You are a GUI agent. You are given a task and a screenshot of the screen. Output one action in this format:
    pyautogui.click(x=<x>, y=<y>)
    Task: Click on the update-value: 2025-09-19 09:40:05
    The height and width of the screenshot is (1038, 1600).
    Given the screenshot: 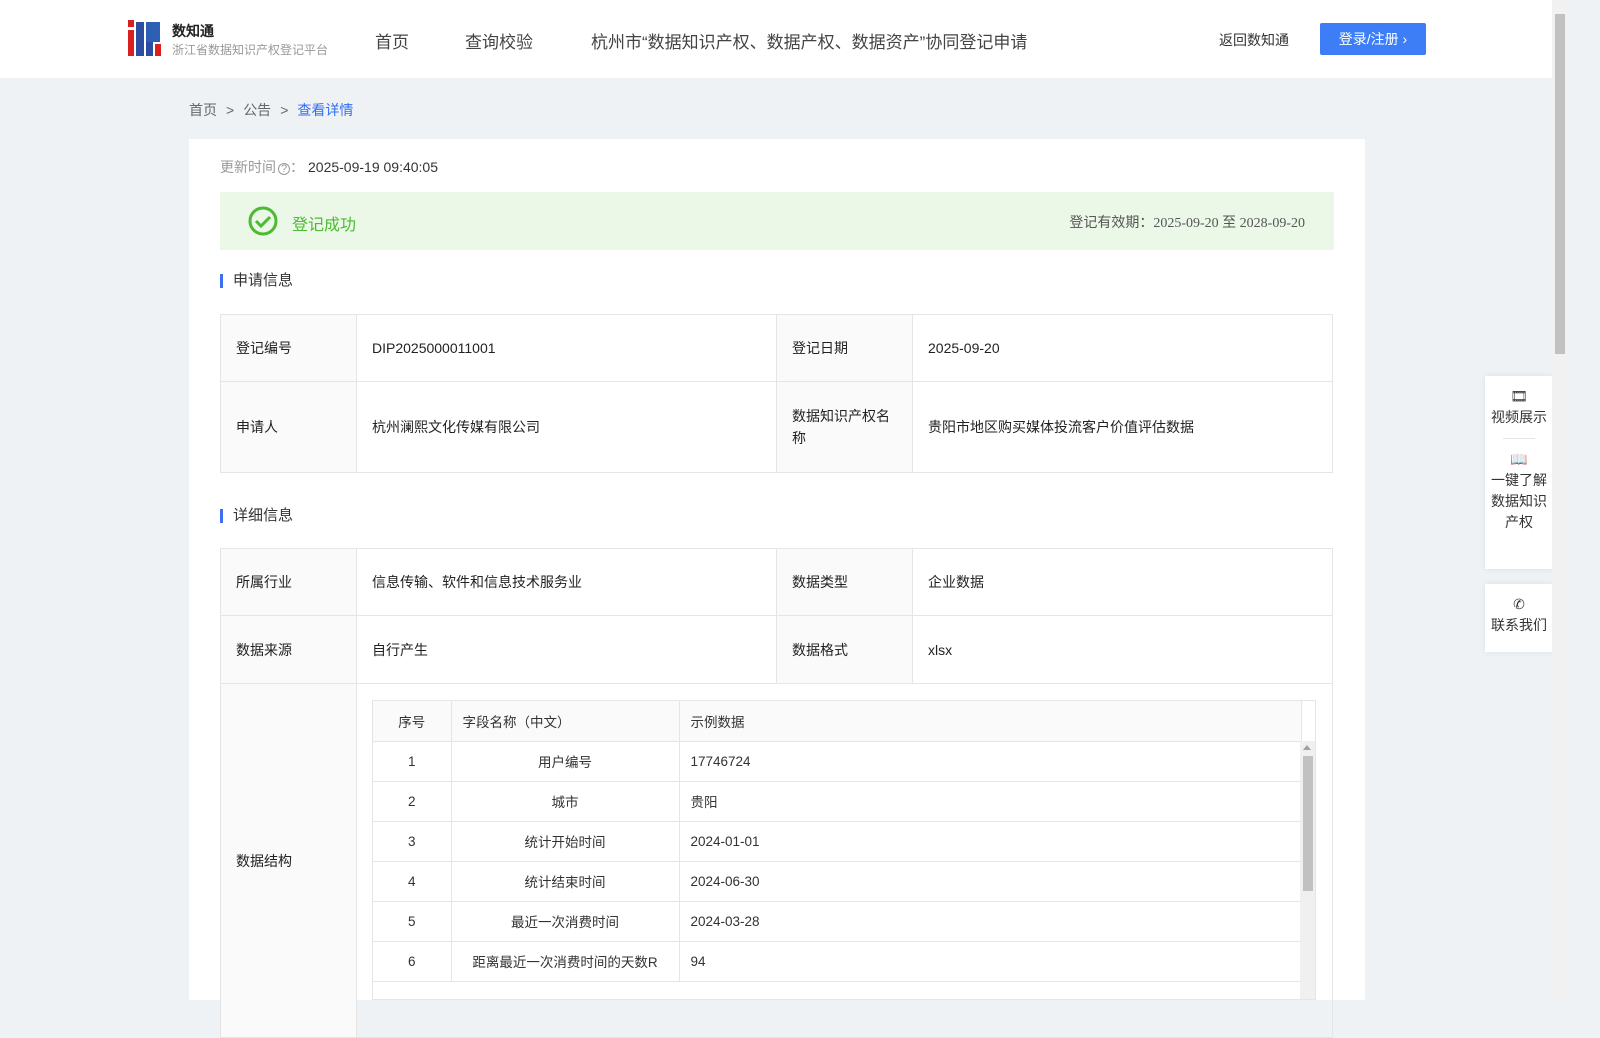 What is the action you would take?
    pyautogui.click(x=373, y=167)
    